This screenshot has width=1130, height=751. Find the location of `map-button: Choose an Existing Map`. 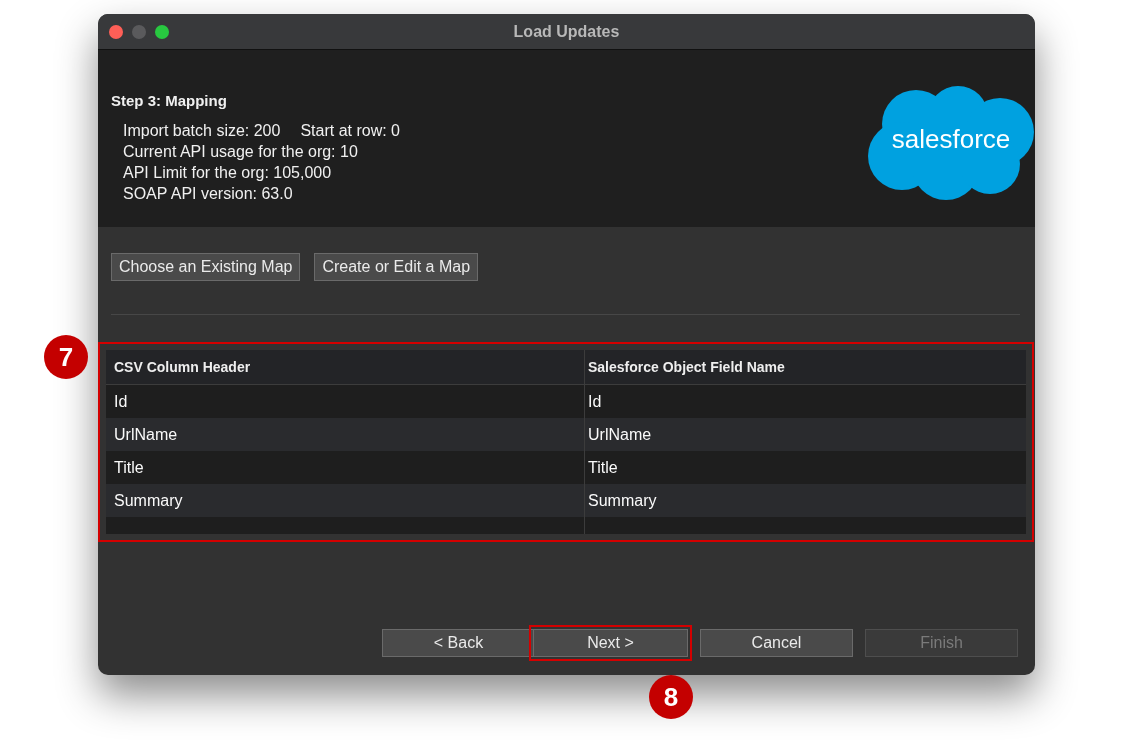

map-button: Choose an Existing Map is located at coordinates (206, 267).